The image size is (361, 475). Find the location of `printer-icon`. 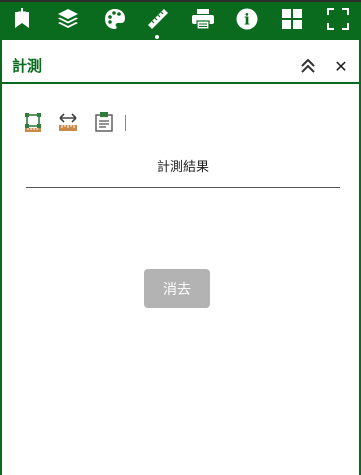

printer-icon is located at coordinates (203, 19).